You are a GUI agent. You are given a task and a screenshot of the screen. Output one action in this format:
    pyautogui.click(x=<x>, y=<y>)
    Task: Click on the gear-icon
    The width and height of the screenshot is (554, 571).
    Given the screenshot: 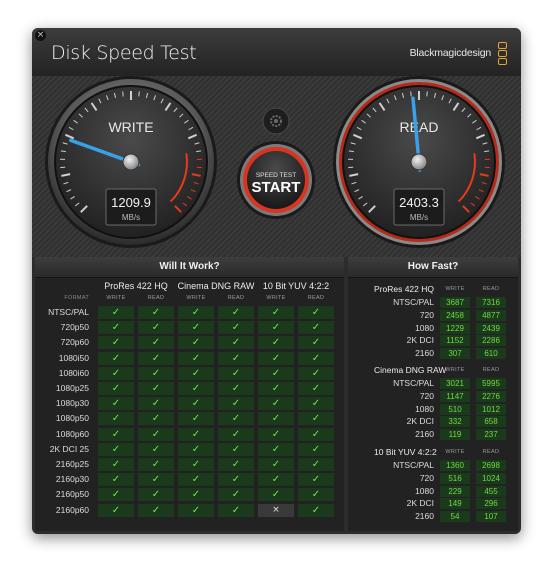 What is the action you would take?
    pyautogui.click(x=276, y=121)
    